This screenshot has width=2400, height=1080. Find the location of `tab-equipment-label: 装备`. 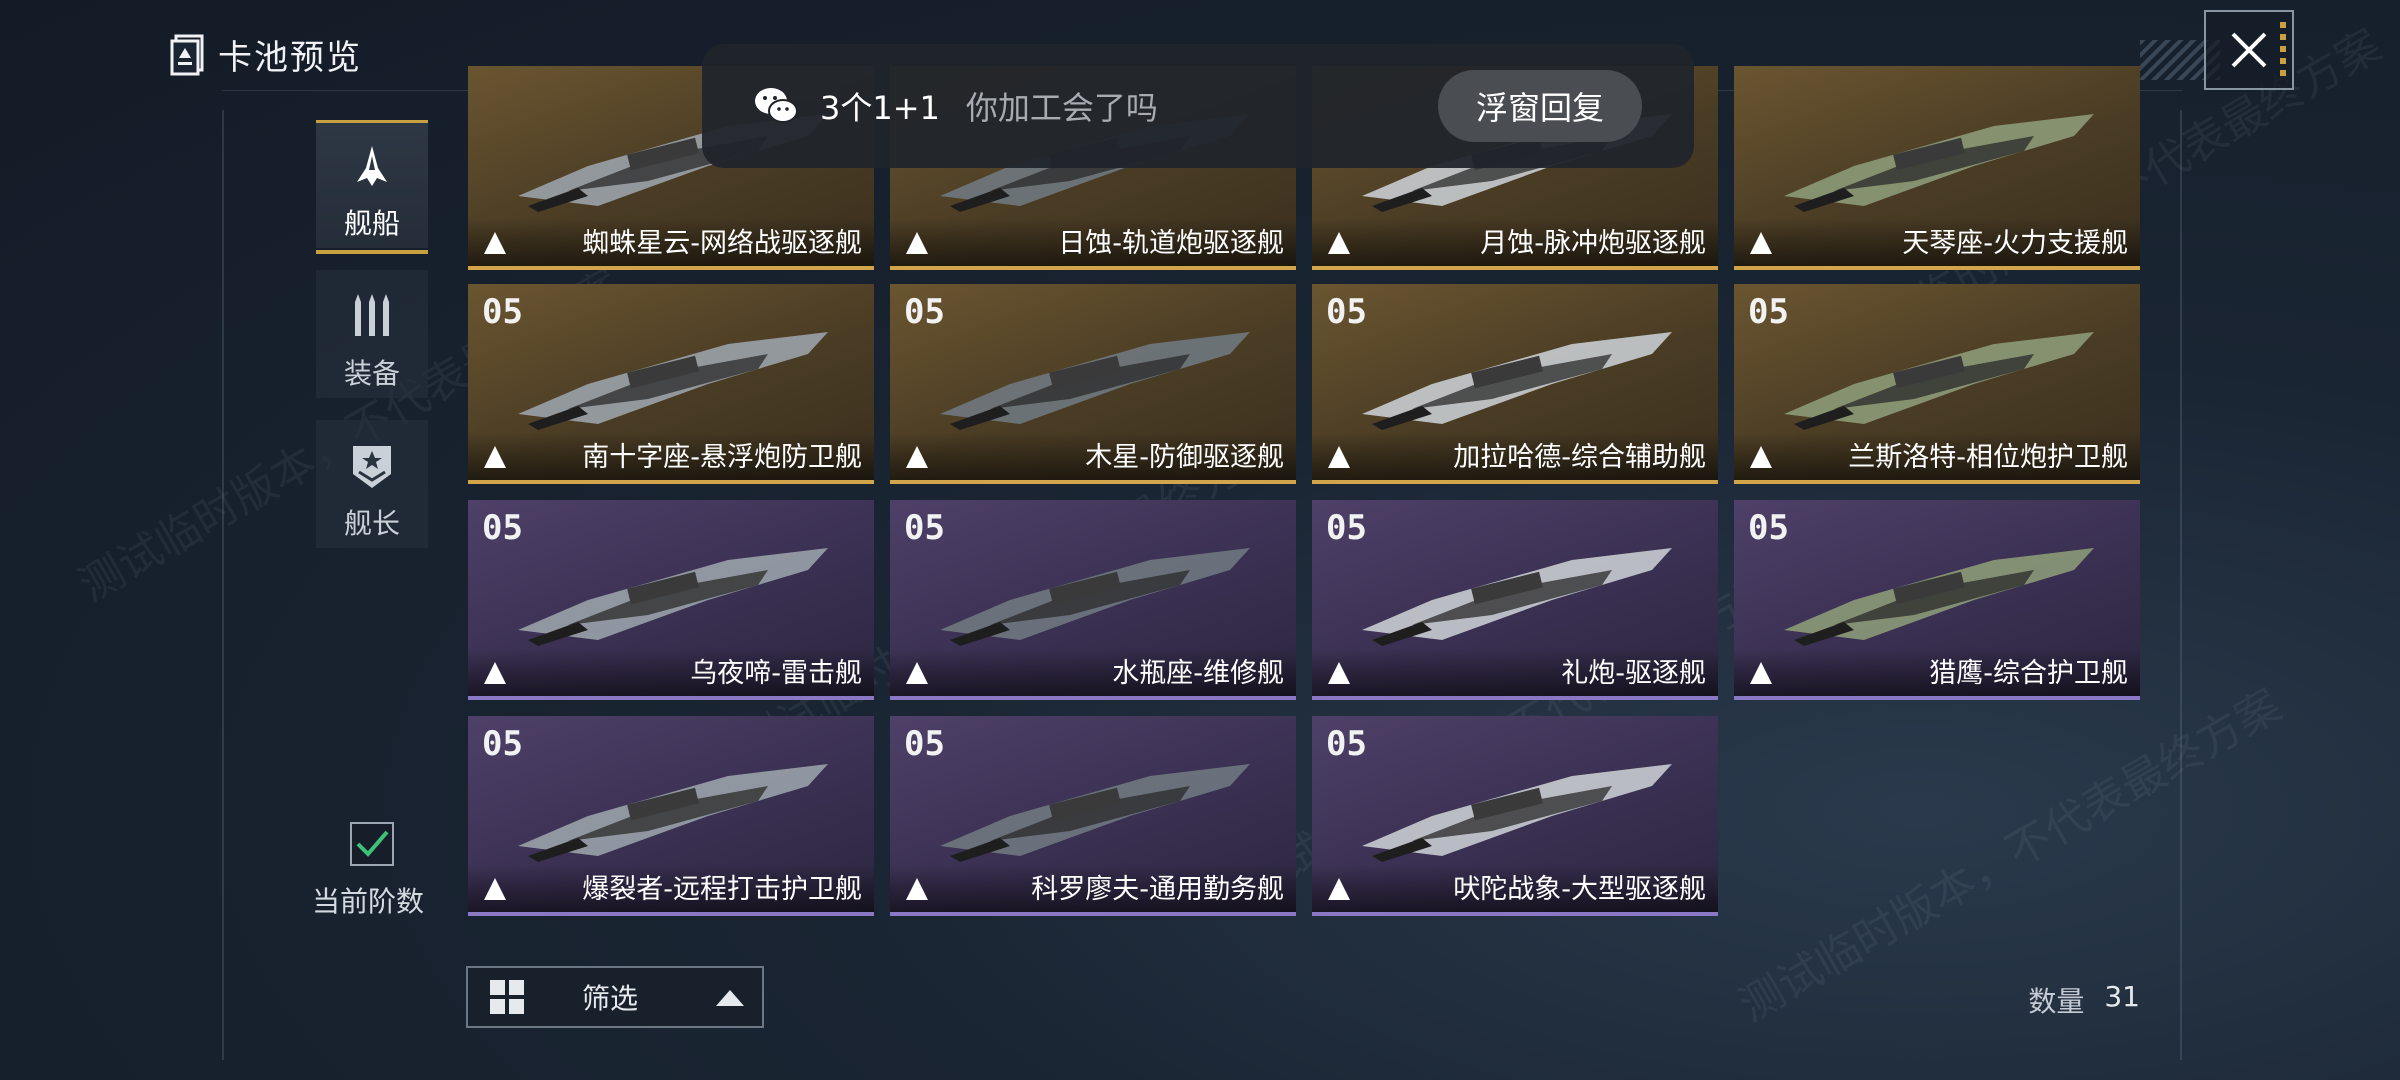

tab-equipment-label: 装备 is located at coordinates (371, 373).